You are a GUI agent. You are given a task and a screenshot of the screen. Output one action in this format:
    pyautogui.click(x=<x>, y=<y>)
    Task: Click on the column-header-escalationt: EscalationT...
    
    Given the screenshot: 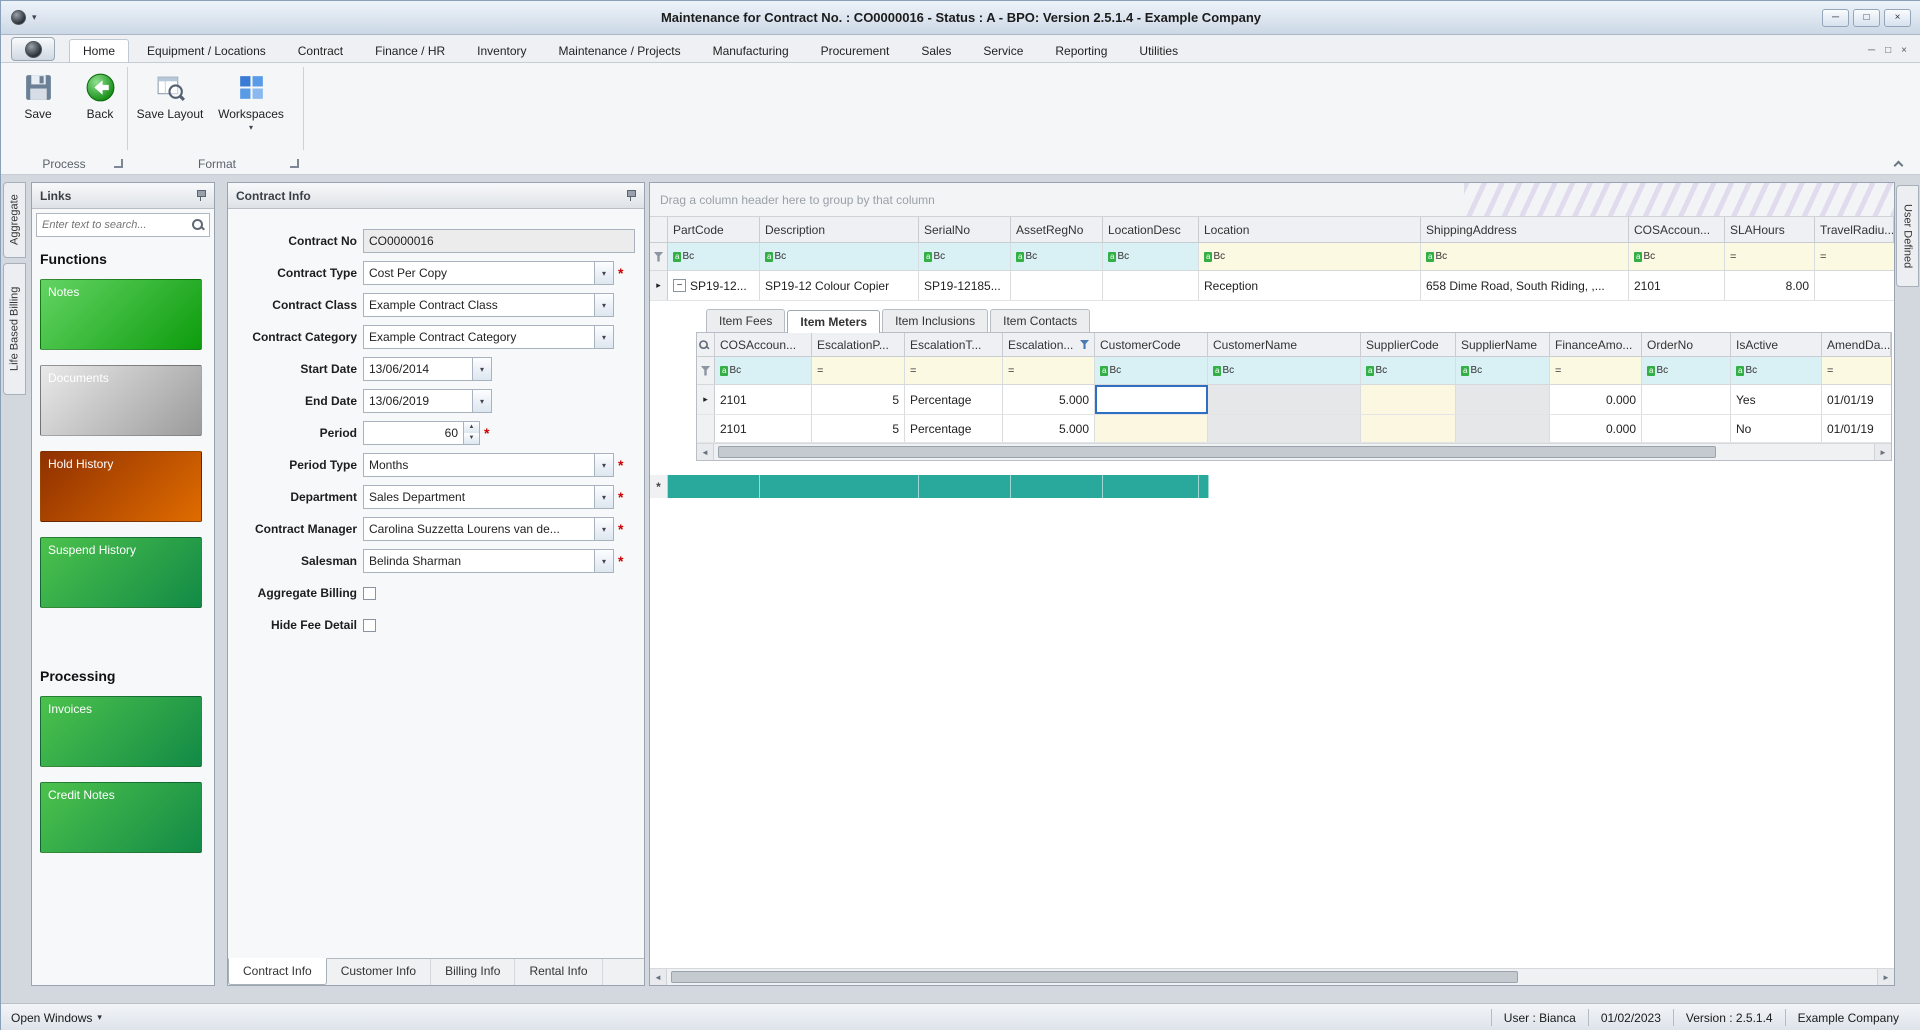 What is the action you would take?
    pyautogui.click(x=954, y=345)
    